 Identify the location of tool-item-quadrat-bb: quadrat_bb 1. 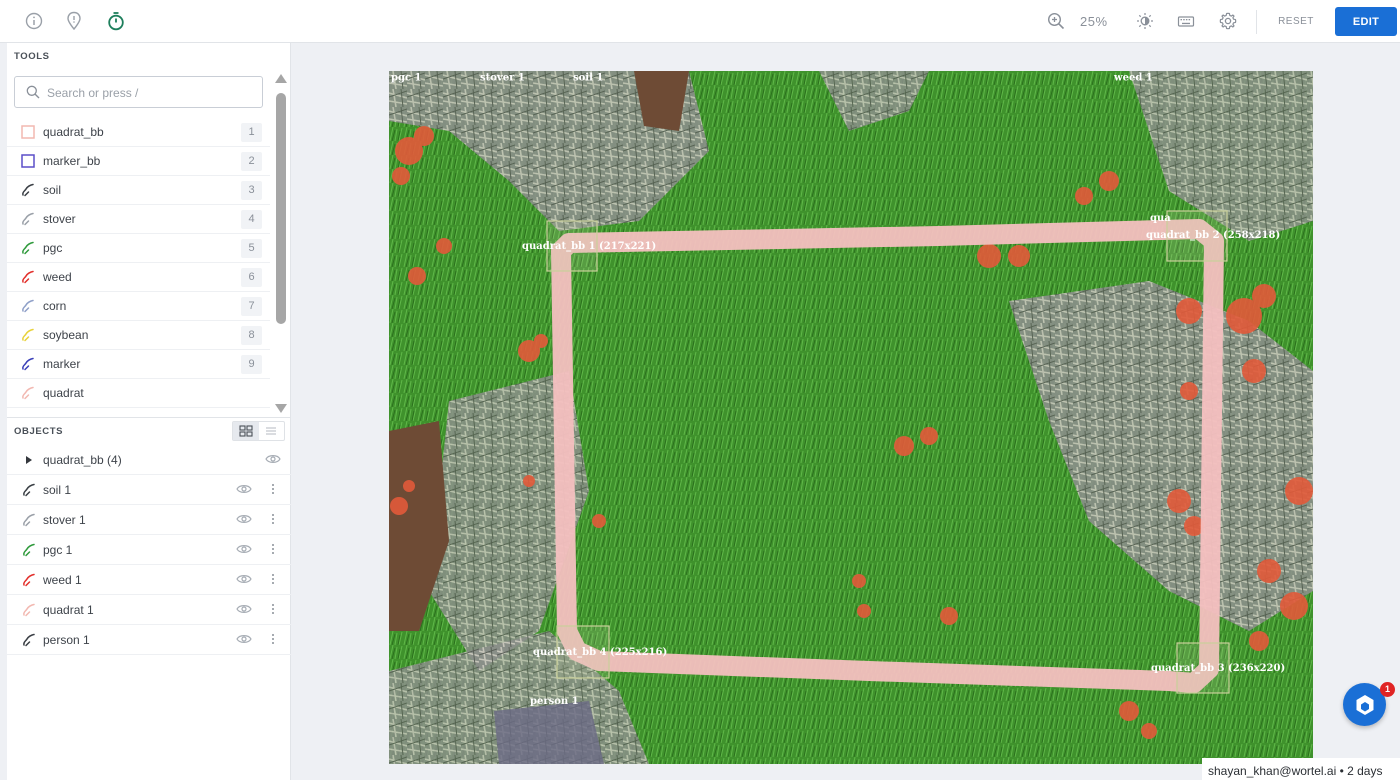
(138, 132).